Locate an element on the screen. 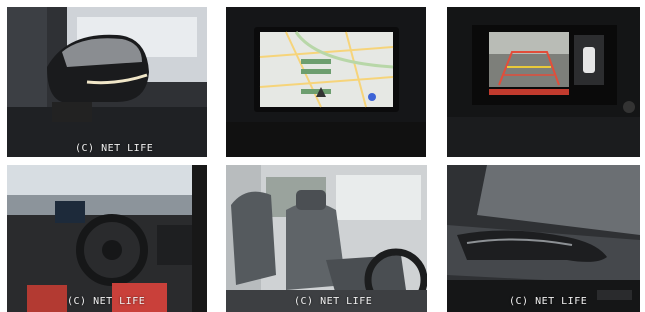 The height and width of the screenshot is (312, 645). photo-backup-camera-screen is located at coordinates (543, 82).